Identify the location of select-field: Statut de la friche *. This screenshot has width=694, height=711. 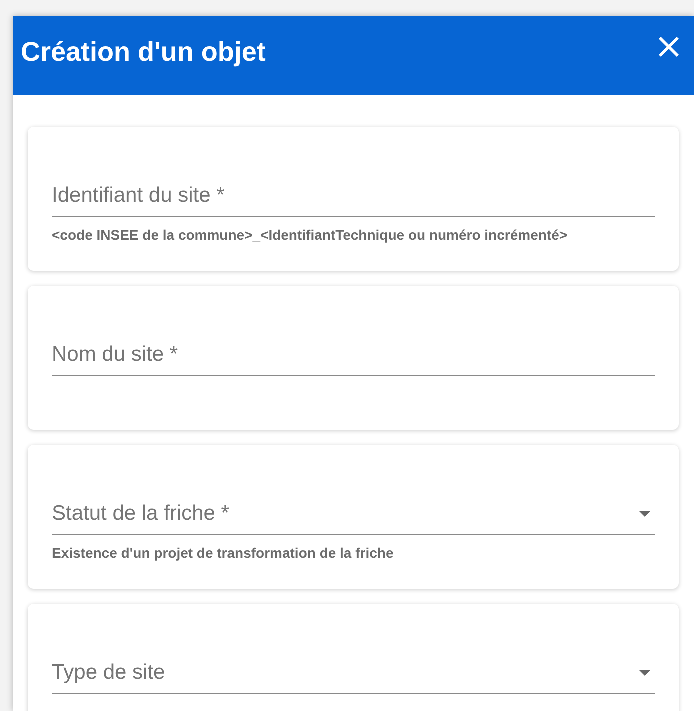
(353, 514).